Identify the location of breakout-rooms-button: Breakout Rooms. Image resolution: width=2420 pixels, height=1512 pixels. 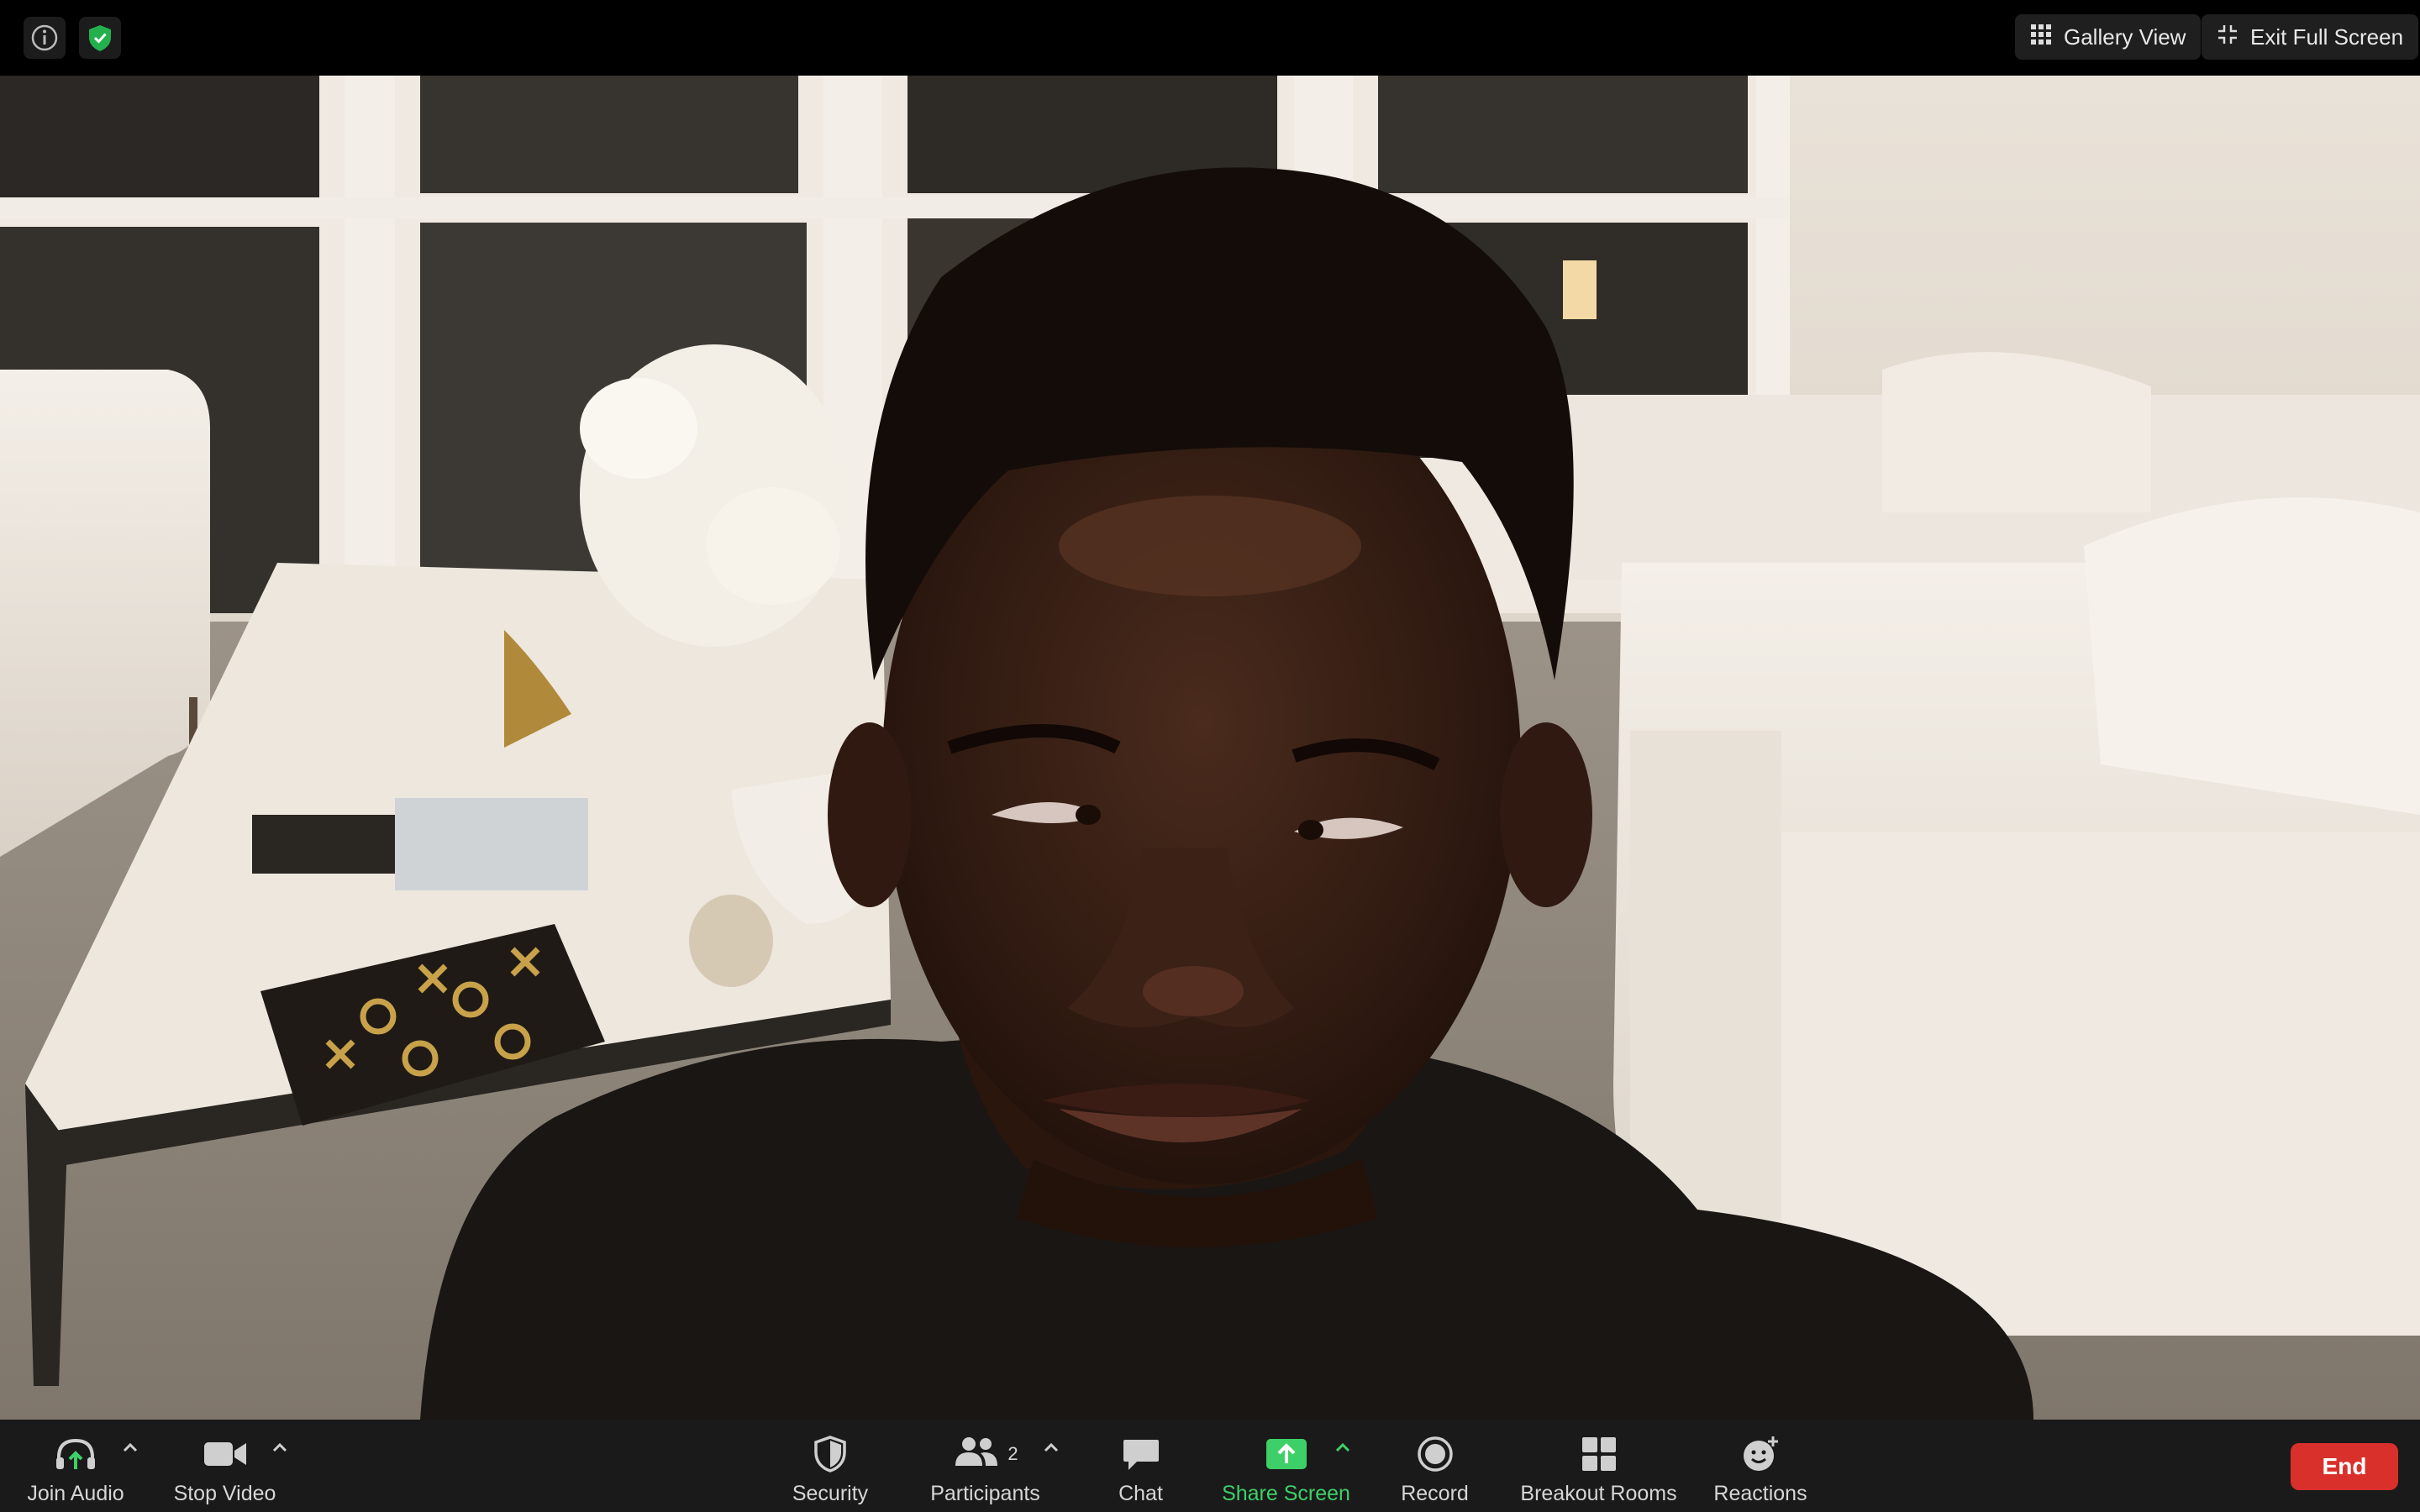
(1598, 1466).